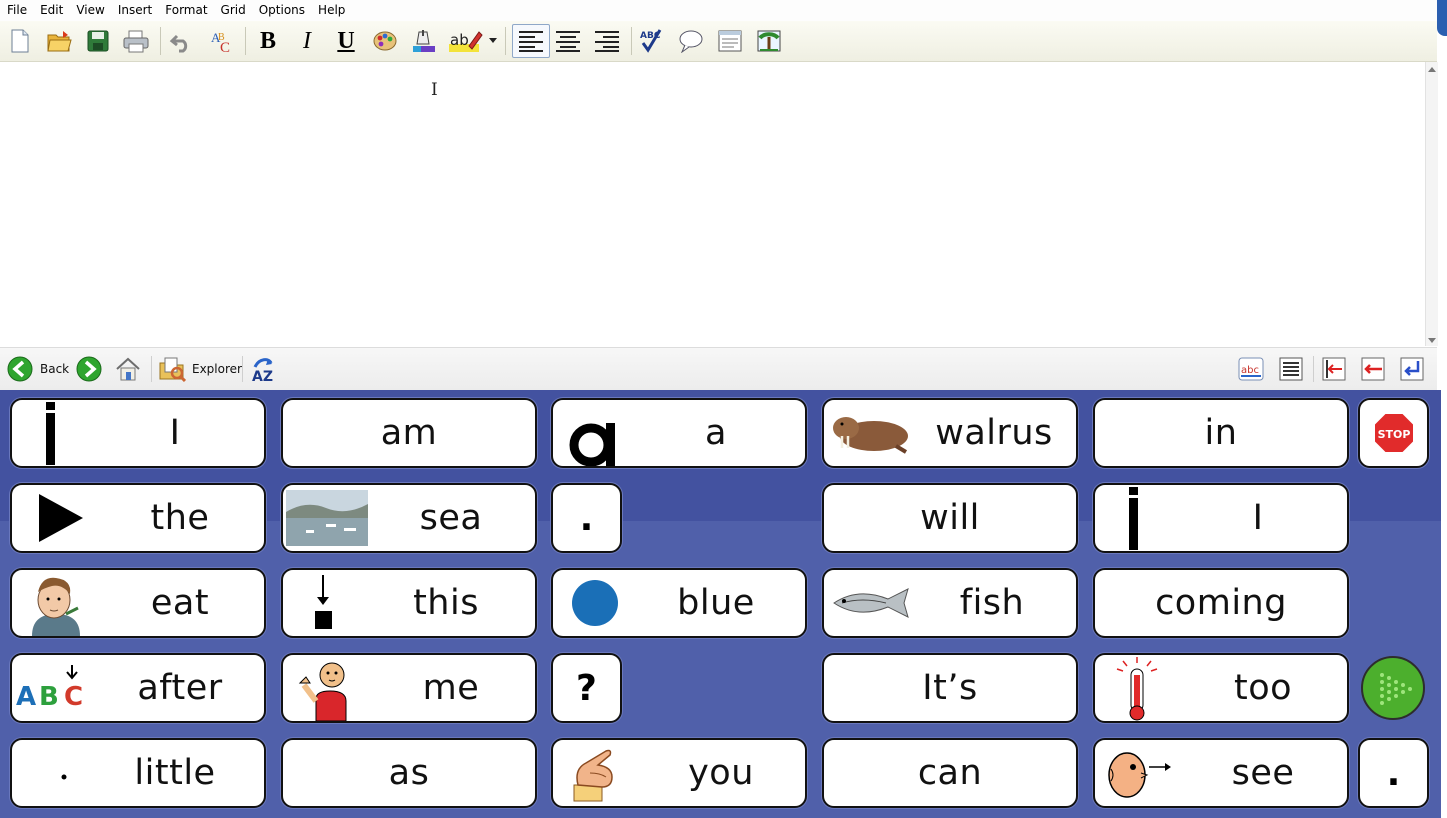 This screenshot has width=1447, height=818. I want to click on stop-button: STOP, so click(1393, 433).